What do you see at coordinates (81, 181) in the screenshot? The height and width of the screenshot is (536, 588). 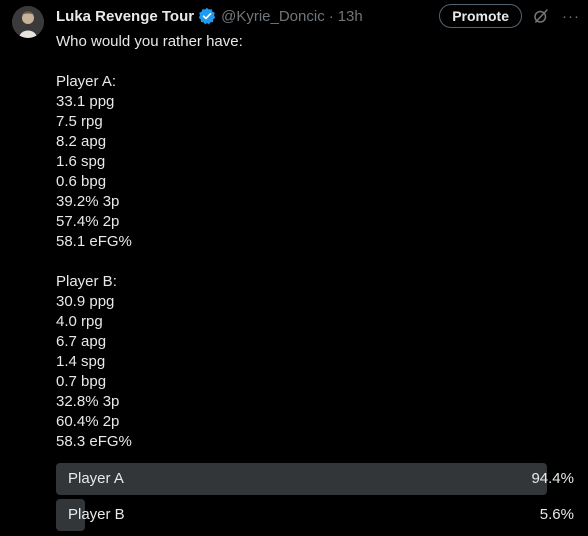 I see `player-a-stat: 0.6 bpg` at bounding box center [81, 181].